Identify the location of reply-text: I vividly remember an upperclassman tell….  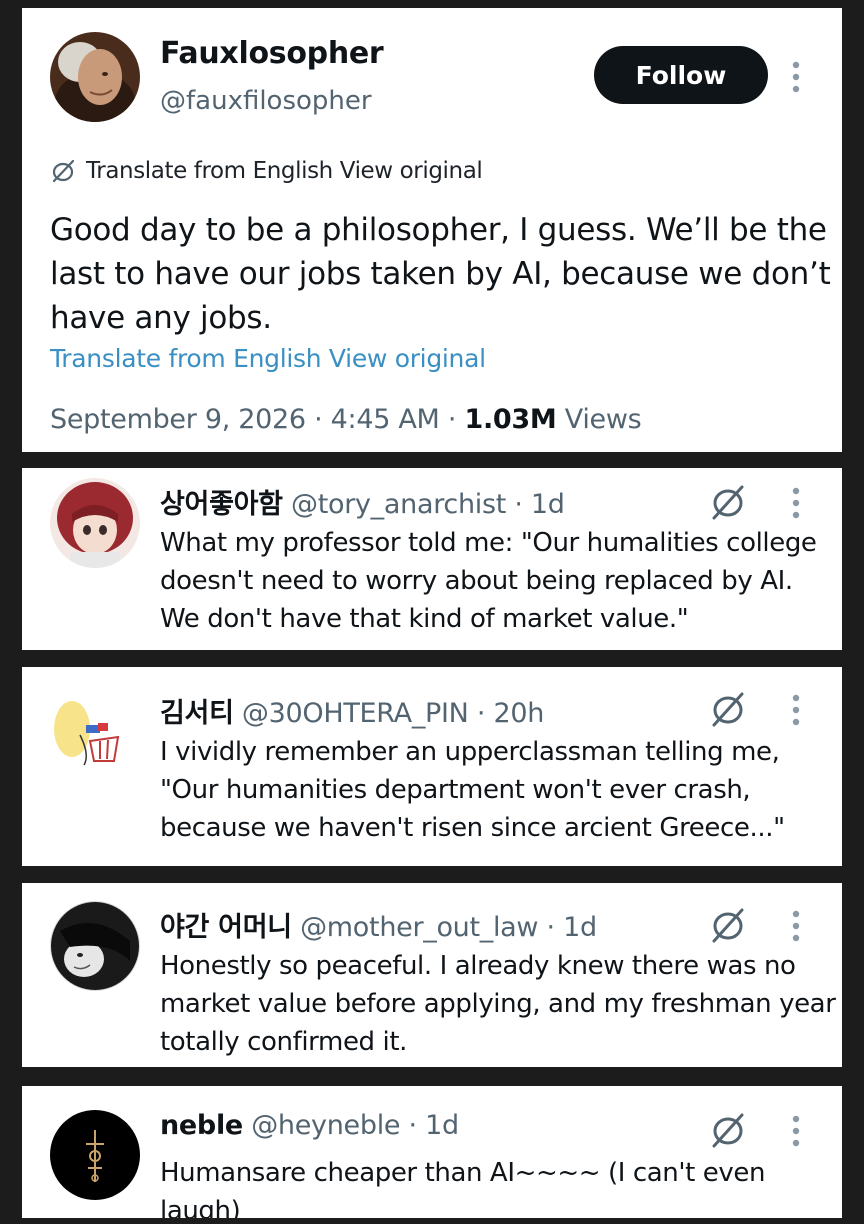
(472, 790).